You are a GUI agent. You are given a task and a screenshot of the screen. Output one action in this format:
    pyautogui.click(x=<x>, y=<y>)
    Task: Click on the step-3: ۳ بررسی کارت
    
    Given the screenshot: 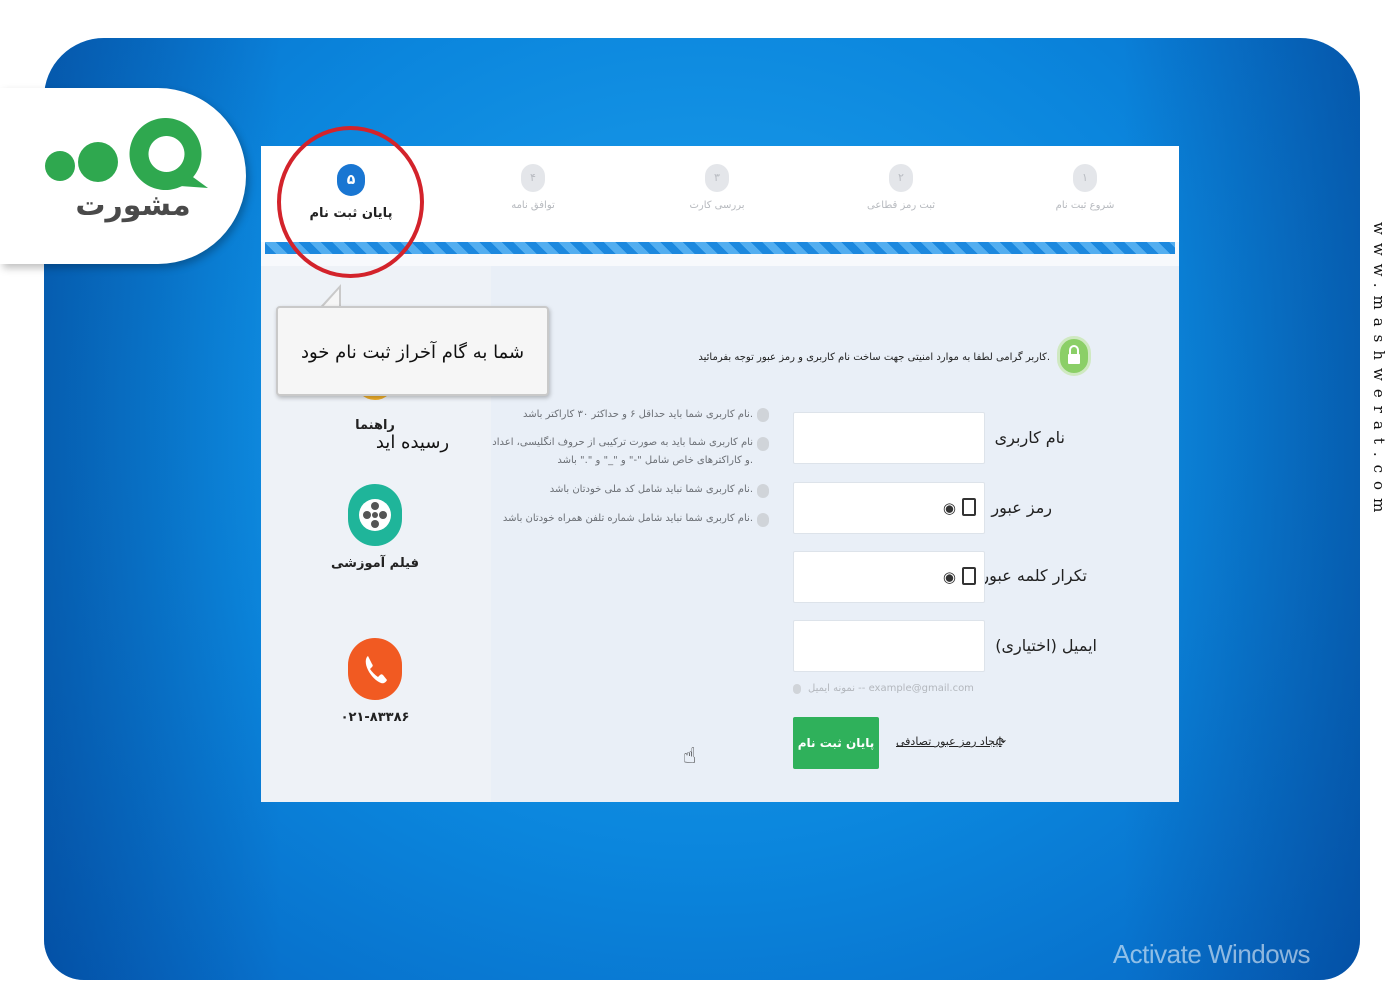 What is the action you would take?
    pyautogui.click(x=717, y=187)
    